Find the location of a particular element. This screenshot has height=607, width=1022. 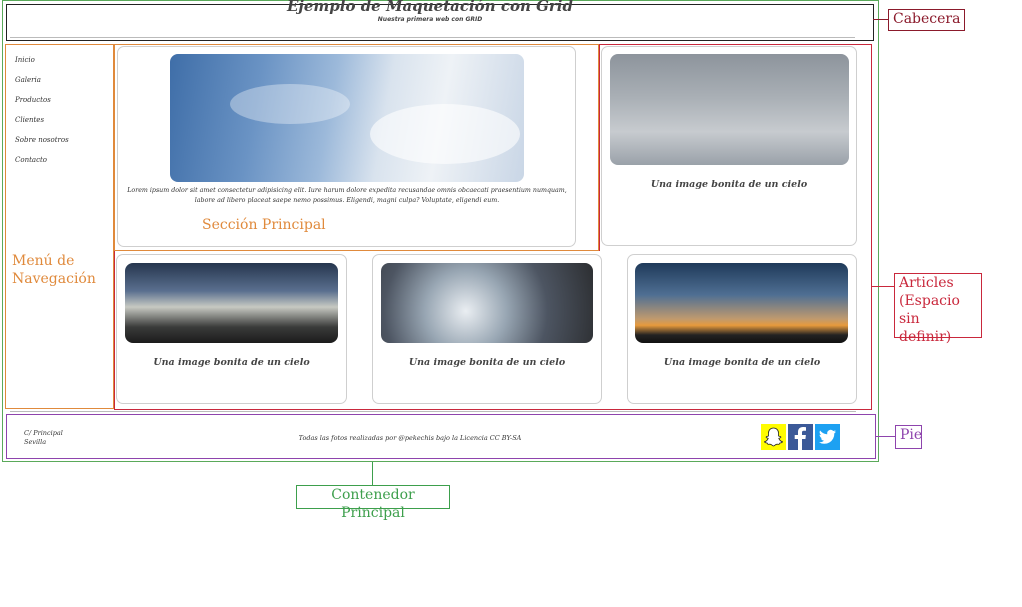

nav-annotation: Menú de Navegación is located at coordinates (62, 270).